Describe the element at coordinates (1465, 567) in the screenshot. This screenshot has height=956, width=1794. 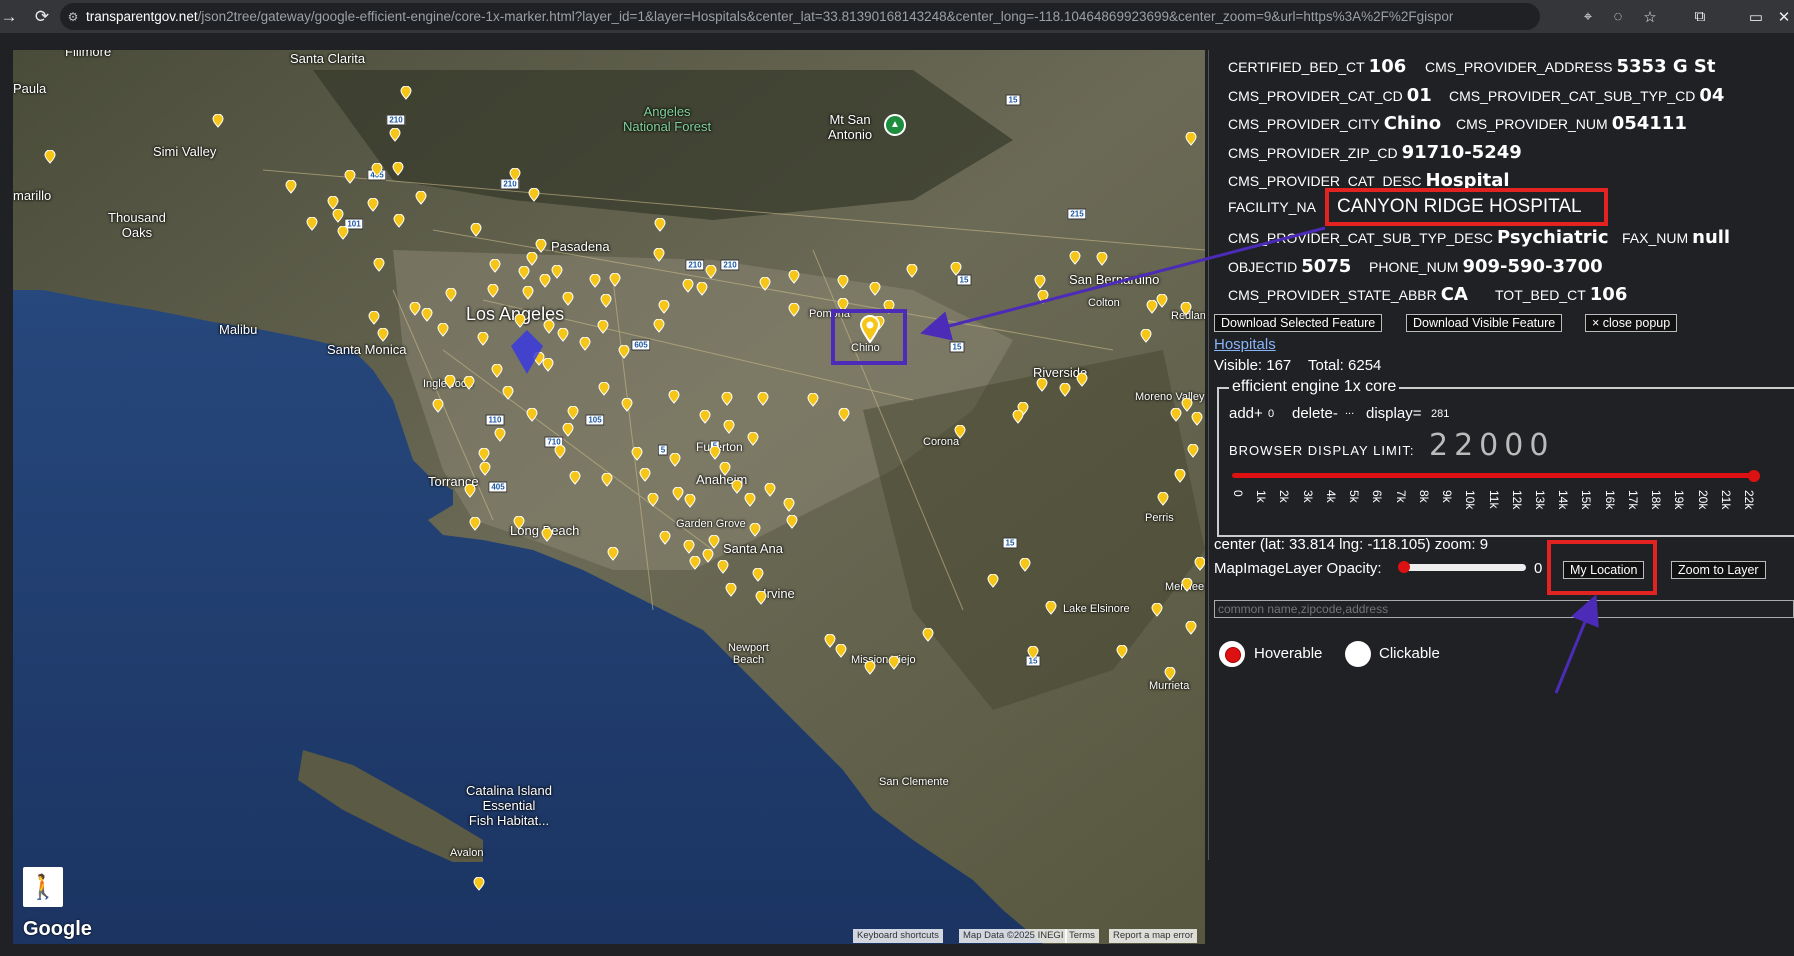
I see `opacity-slider` at that location.